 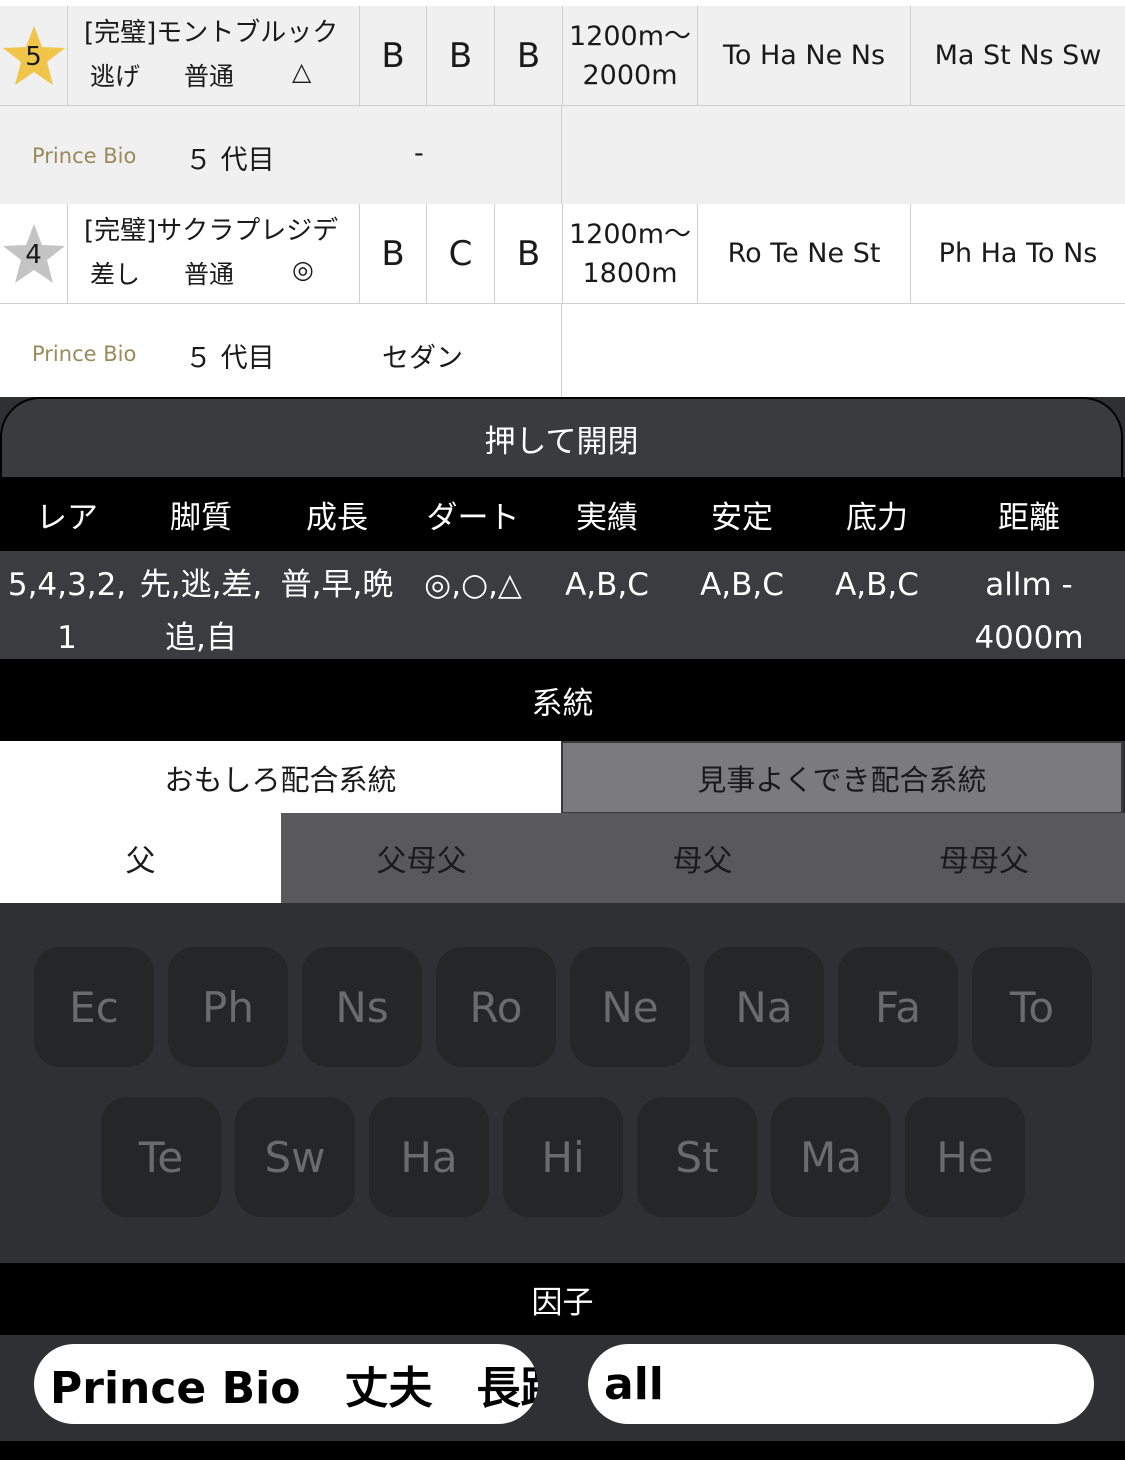 What do you see at coordinates (228, 1007) in the screenshot?
I see `lineage-key: Ph` at bounding box center [228, 1007].